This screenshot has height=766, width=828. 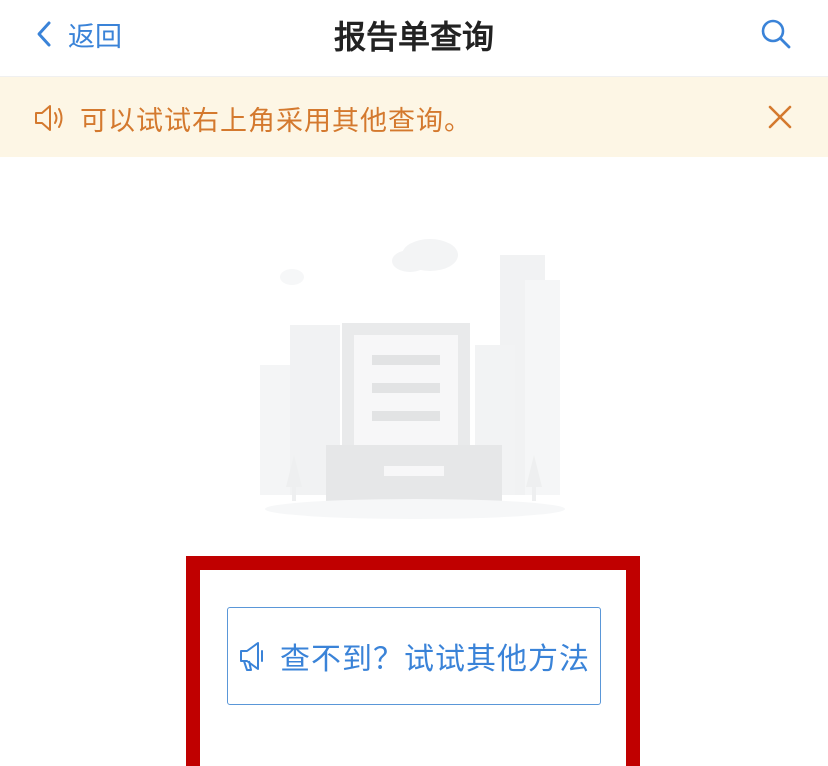 I want to click on empty-document-illustration, so click(x=412, y=379).